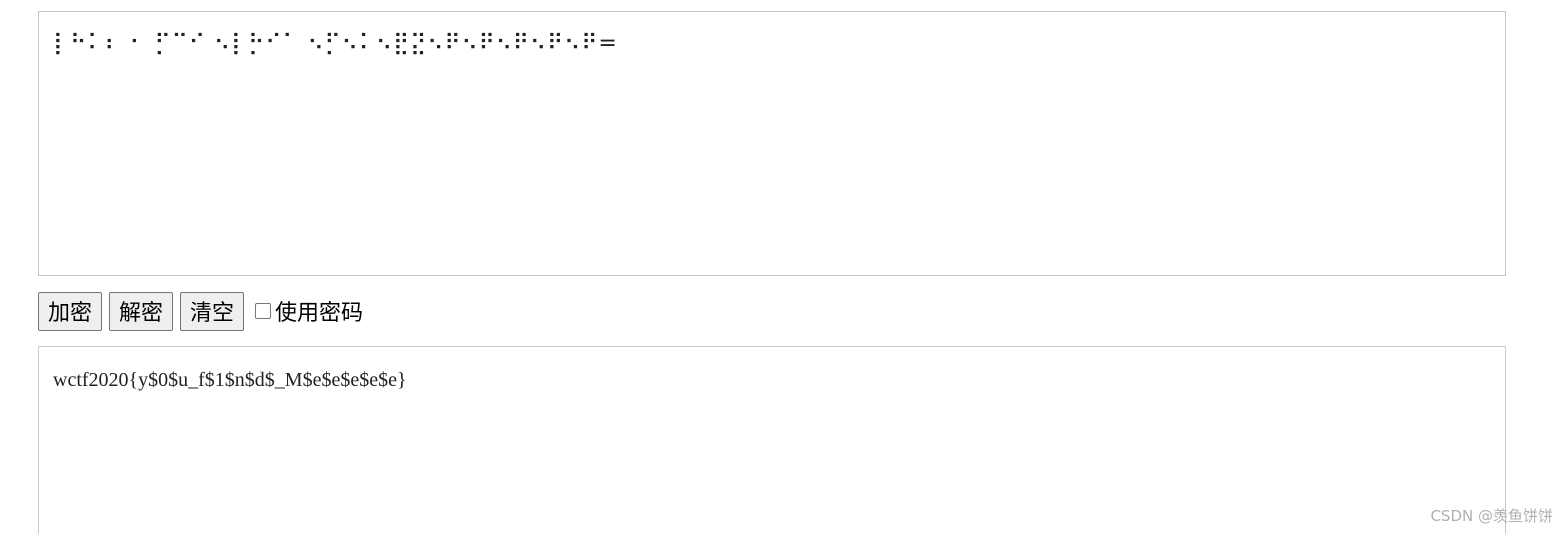 The image size is (1567, 534). What do you see at coordinates (141, 311) in the screenshot?
I see `decrypt-button: 解密` at bounding box center [141, 311].